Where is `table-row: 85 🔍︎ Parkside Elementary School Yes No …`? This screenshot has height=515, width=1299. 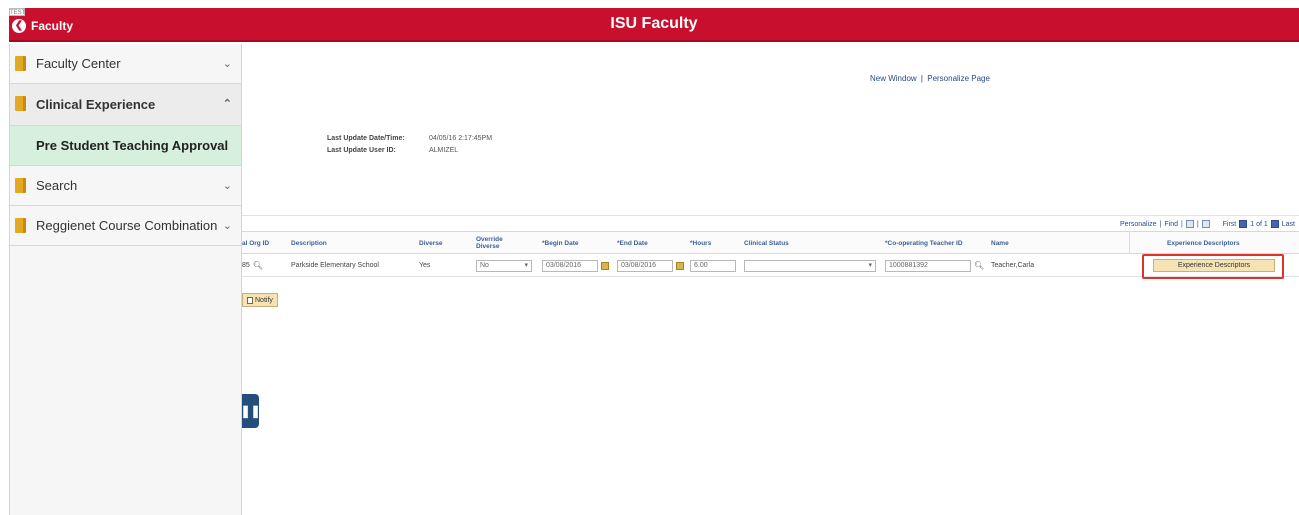
table-row: 85 🔍︎ Parkside Elementary School Yes No … is located at coordinates (770, 266).